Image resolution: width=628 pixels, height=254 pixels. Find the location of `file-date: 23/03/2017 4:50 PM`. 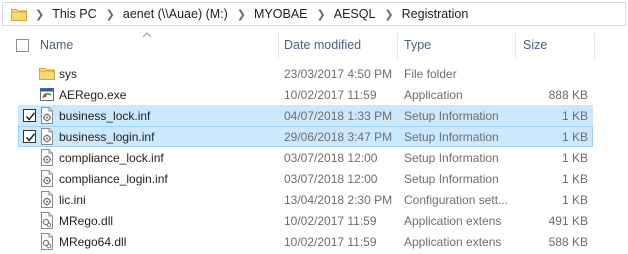

file-date: 23/03/2017 4:50 PM is located at coordinates (338, 74).